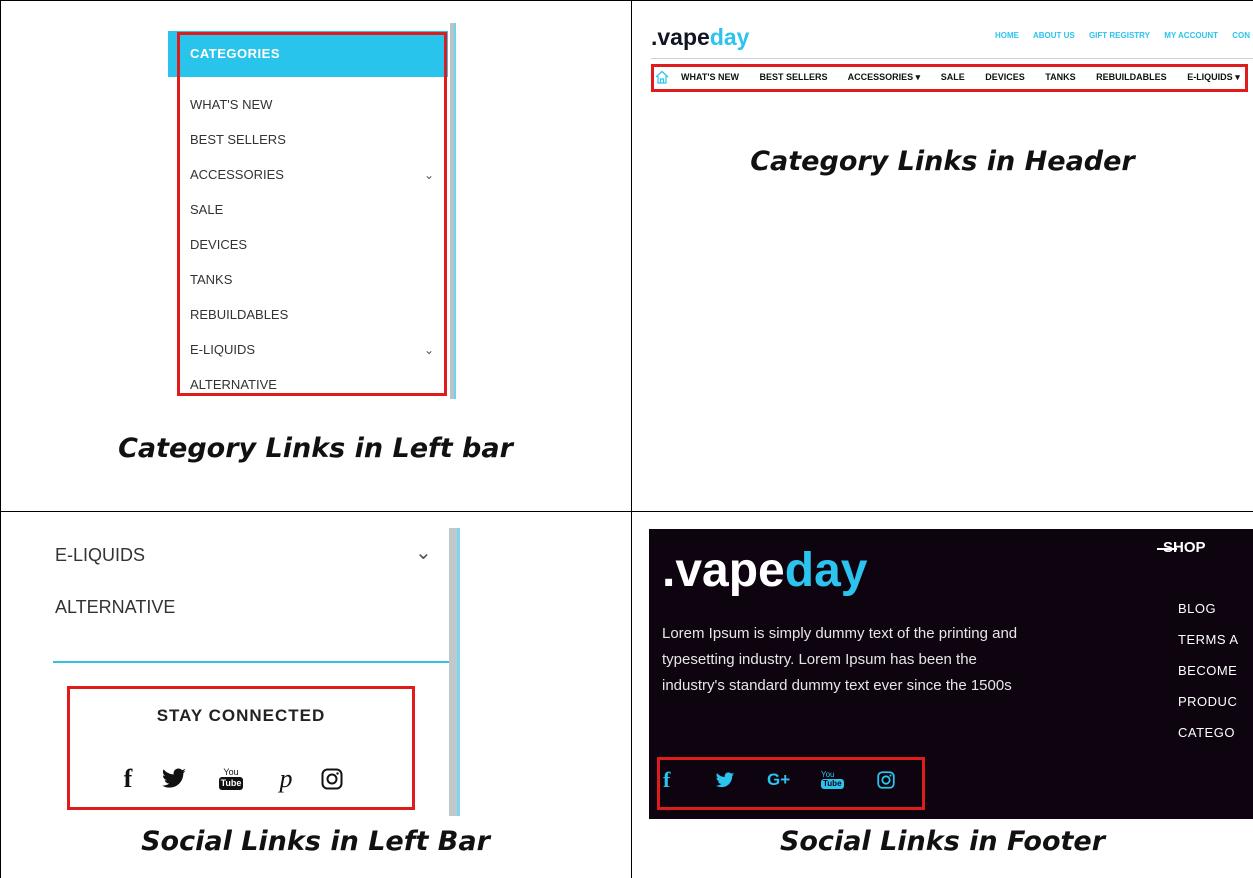 This screenshot has height=878, width=1253. I want to click on footer-logo: .vapeday, so click(764, 570).